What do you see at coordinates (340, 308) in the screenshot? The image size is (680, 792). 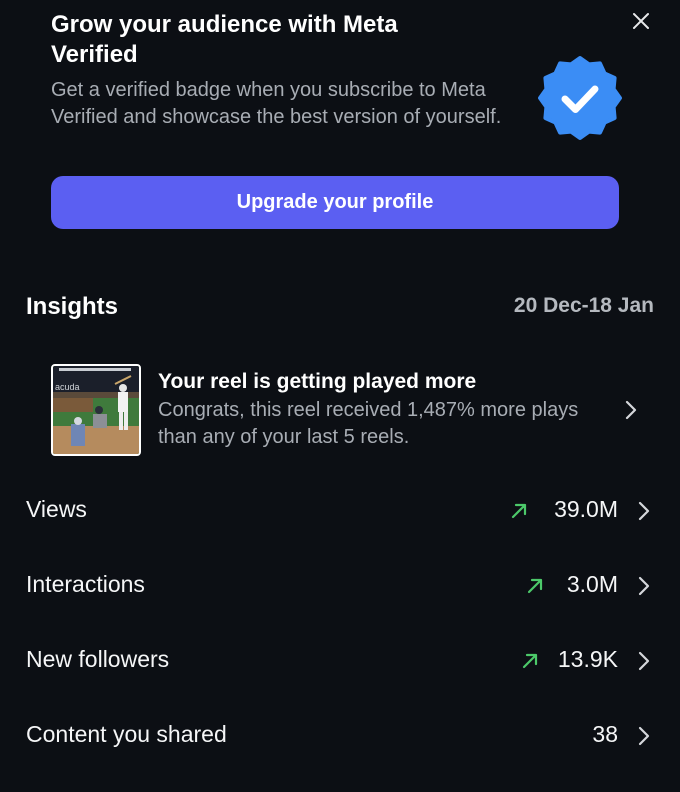 I see `insights-header: Insights 20 Dec-18 Jan` at bounding box center [340, 308].